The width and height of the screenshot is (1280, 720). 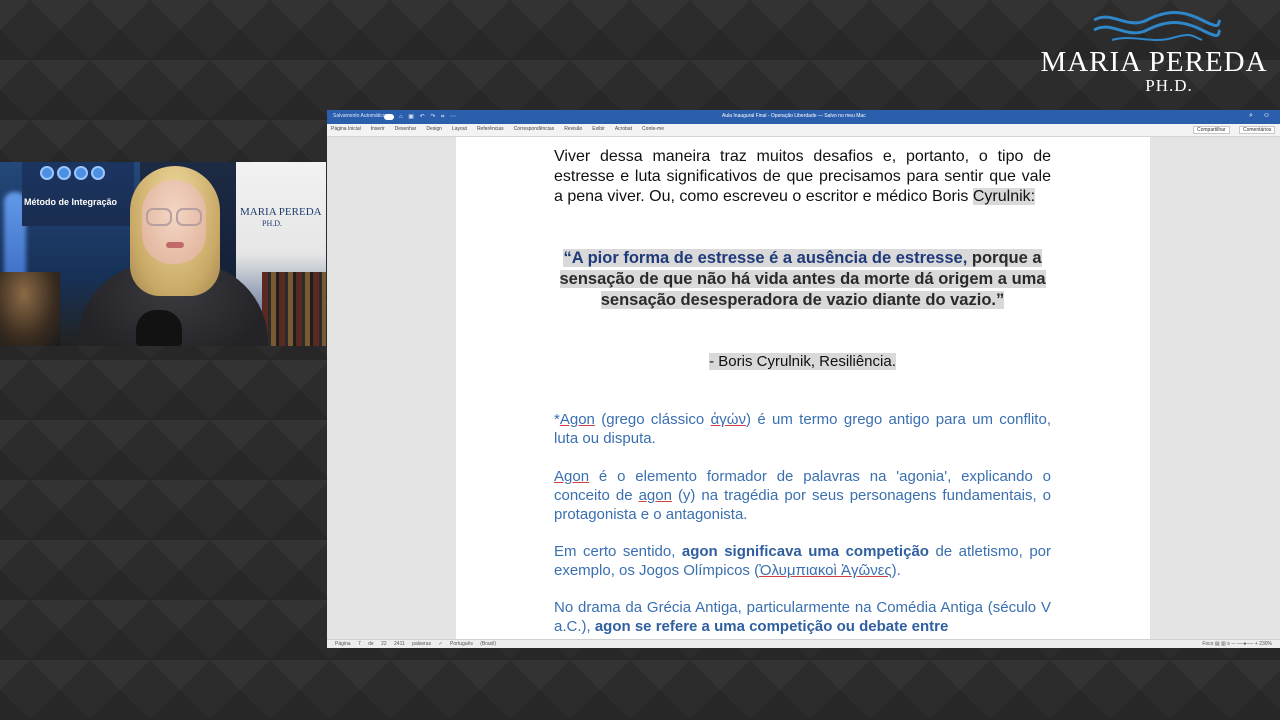 What do you see at coordinates (618, 551) in the screenshot?
I see `p3-text-a: Em certo sentido,` at bounding box center [618, 551].